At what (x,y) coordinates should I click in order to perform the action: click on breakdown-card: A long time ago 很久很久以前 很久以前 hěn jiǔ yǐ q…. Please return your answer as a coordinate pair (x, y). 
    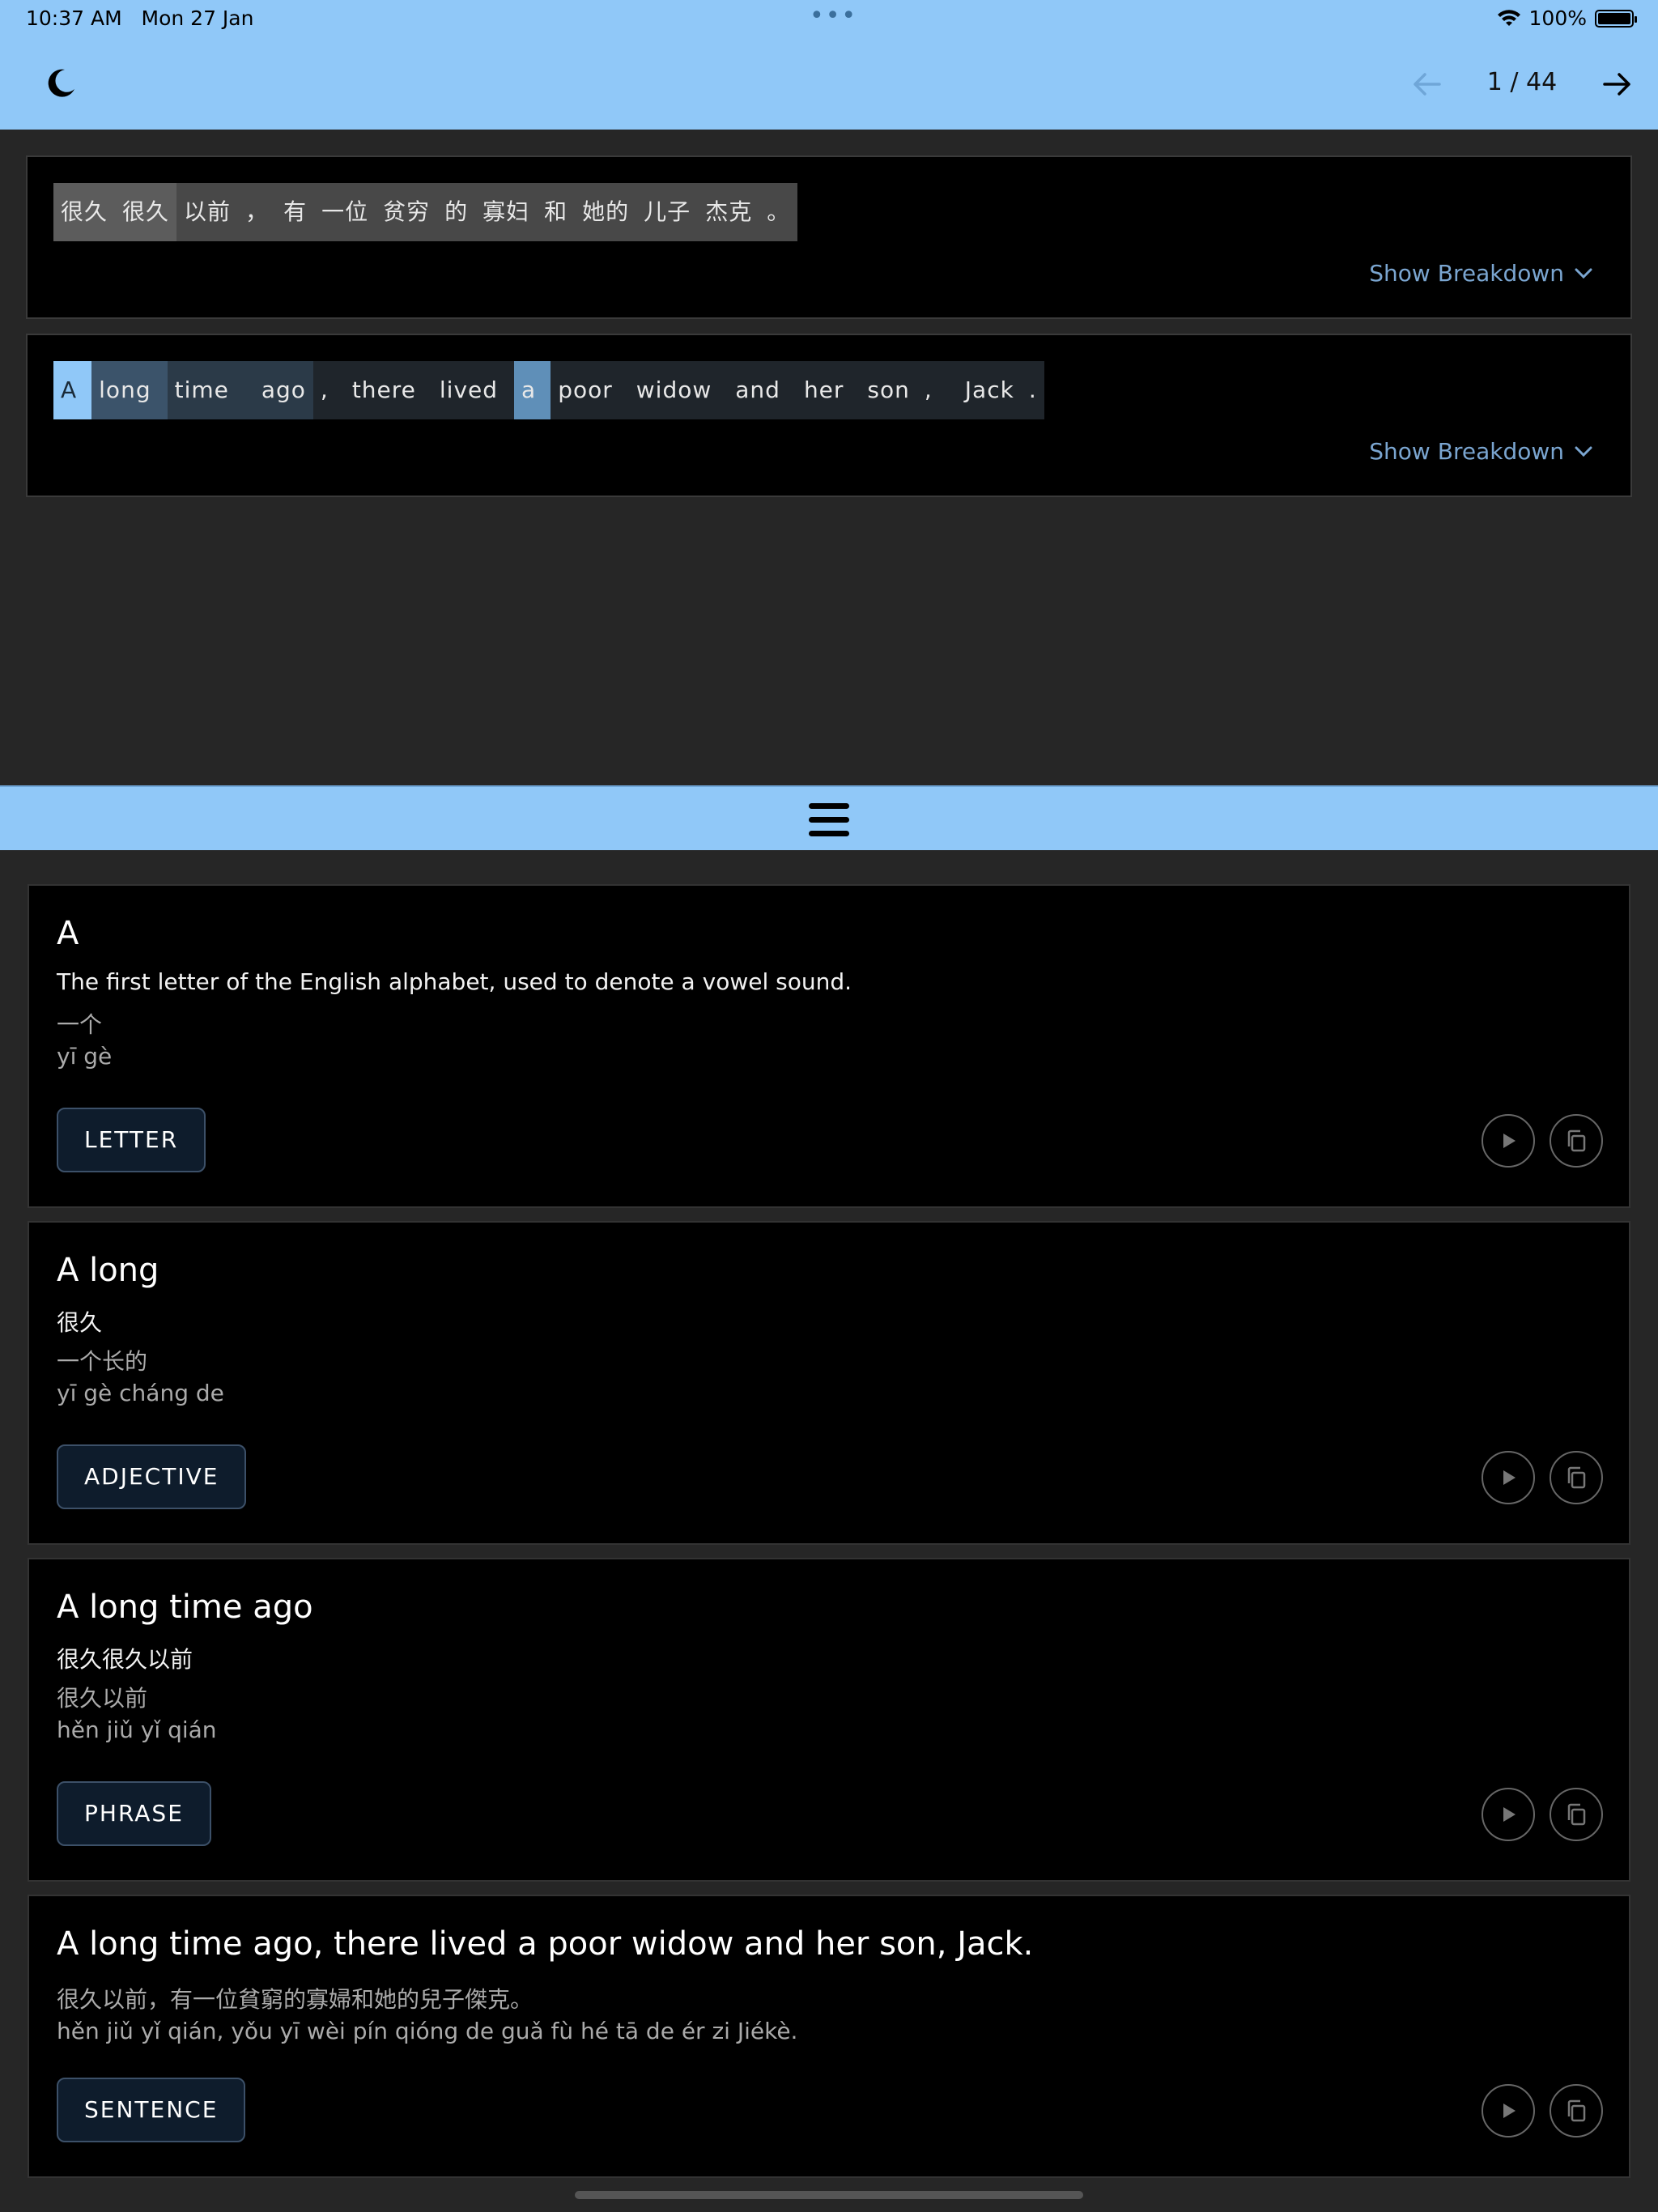
    Looking at the image, I should click on (829, 1720).